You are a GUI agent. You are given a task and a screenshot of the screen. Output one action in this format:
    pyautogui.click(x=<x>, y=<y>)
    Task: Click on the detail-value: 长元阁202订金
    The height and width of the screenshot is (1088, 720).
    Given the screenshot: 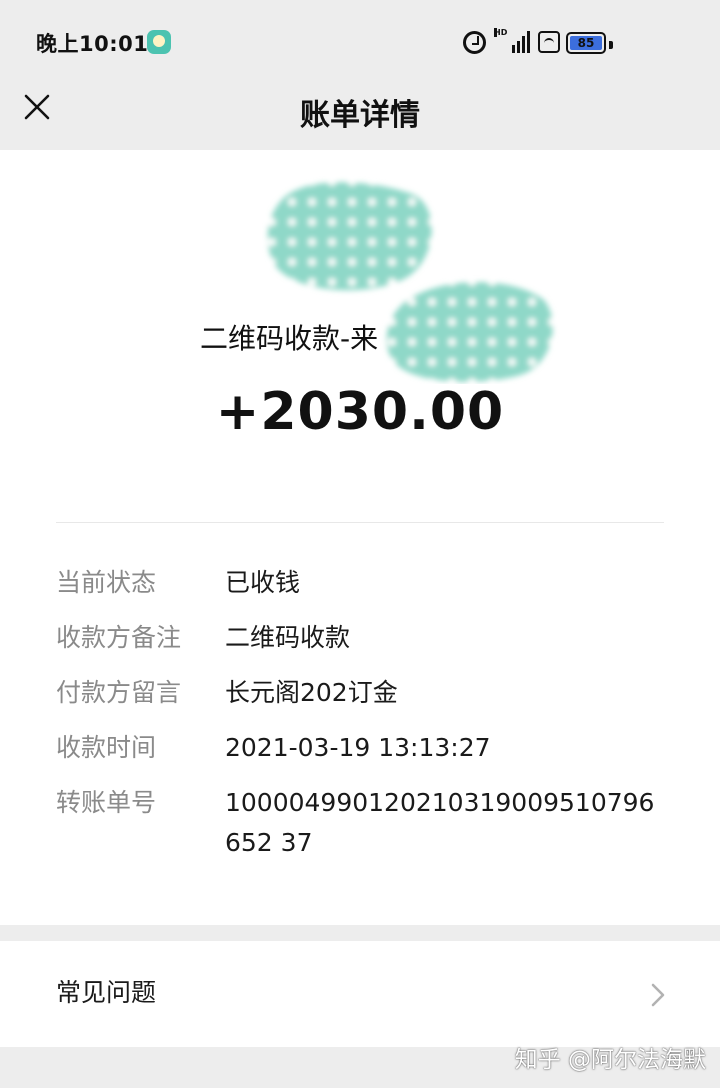 What is the action you would take?
    pyautogui.click(x=311, y=692)
    